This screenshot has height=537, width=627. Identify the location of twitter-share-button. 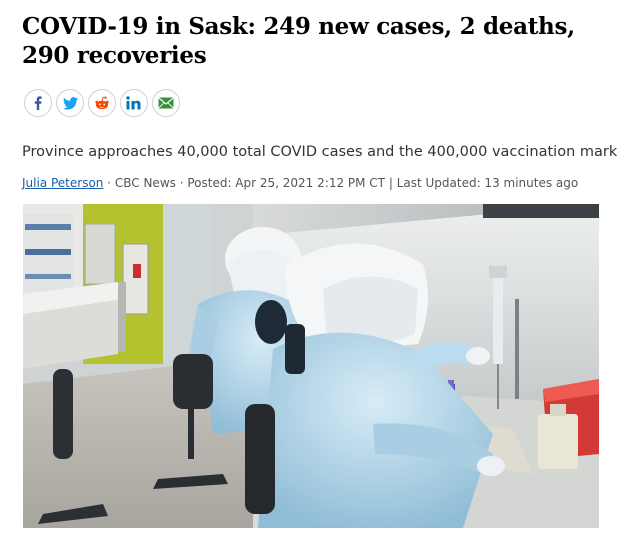
(70, 103).